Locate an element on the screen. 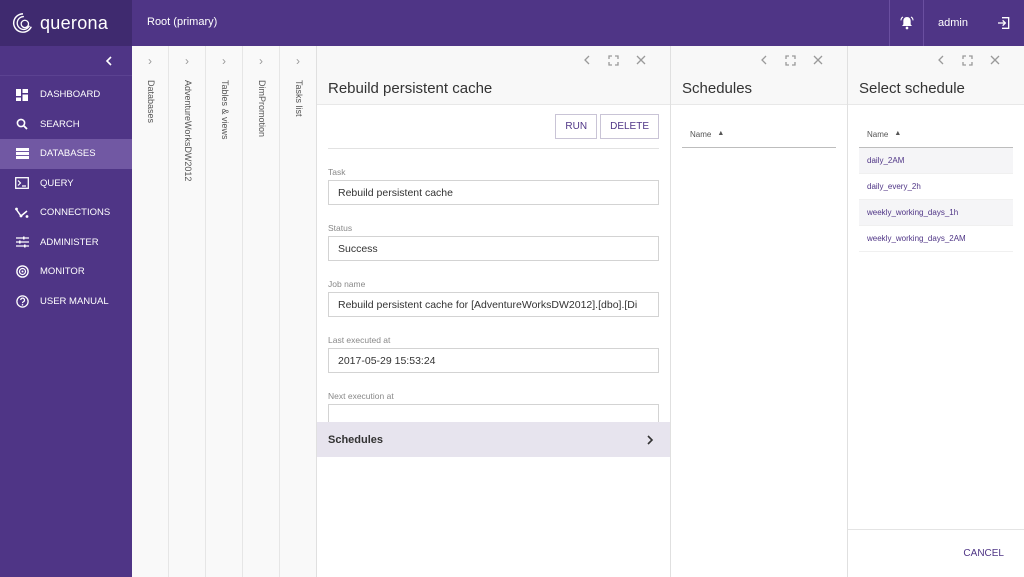  sidebar-item-databases: DATABASES is located at coordinates (66, 154).